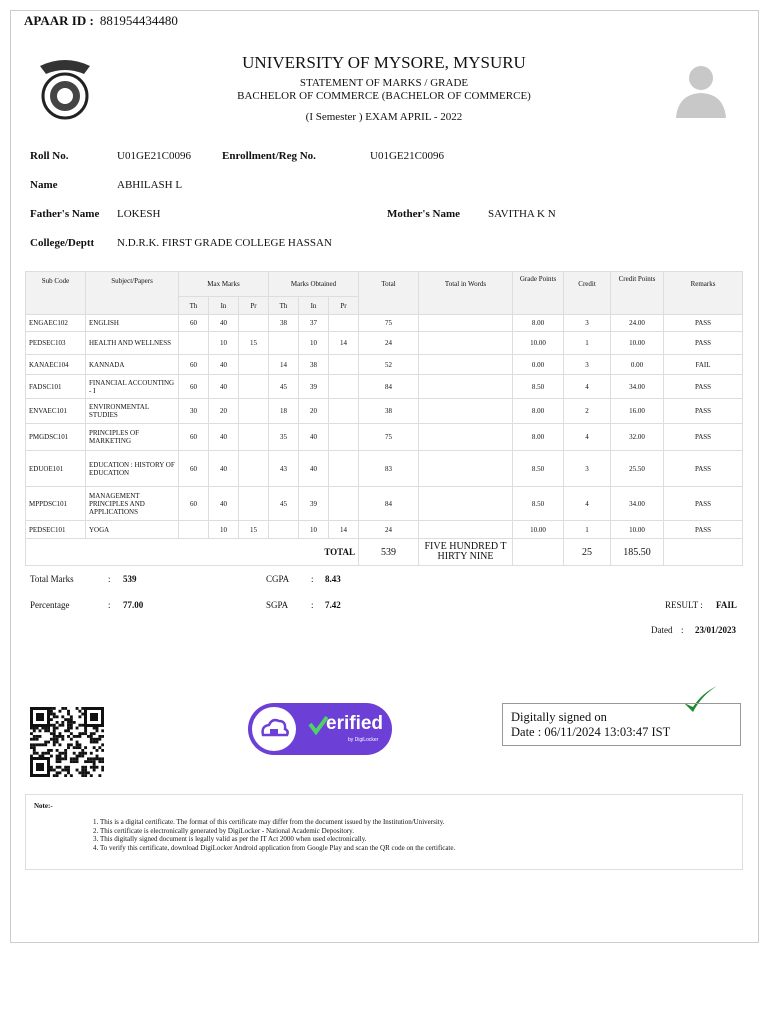  I want to click on percentage-label: Percentage, so click(50, 605).